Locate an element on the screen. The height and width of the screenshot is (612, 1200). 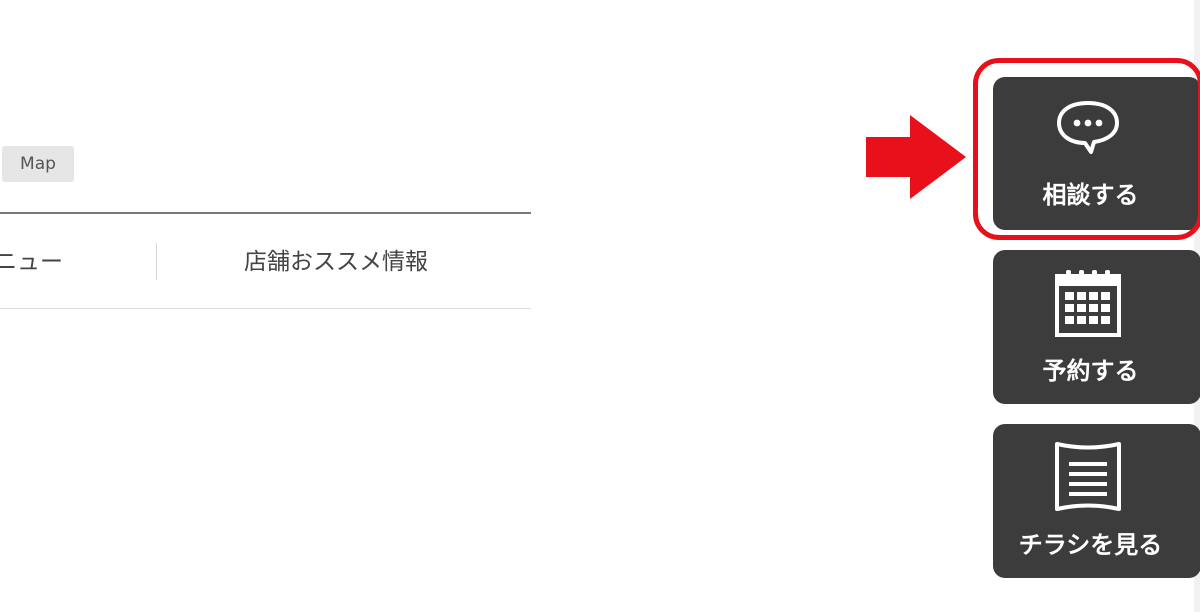
flyer-document-icon is located at coordinates (1088, 477).